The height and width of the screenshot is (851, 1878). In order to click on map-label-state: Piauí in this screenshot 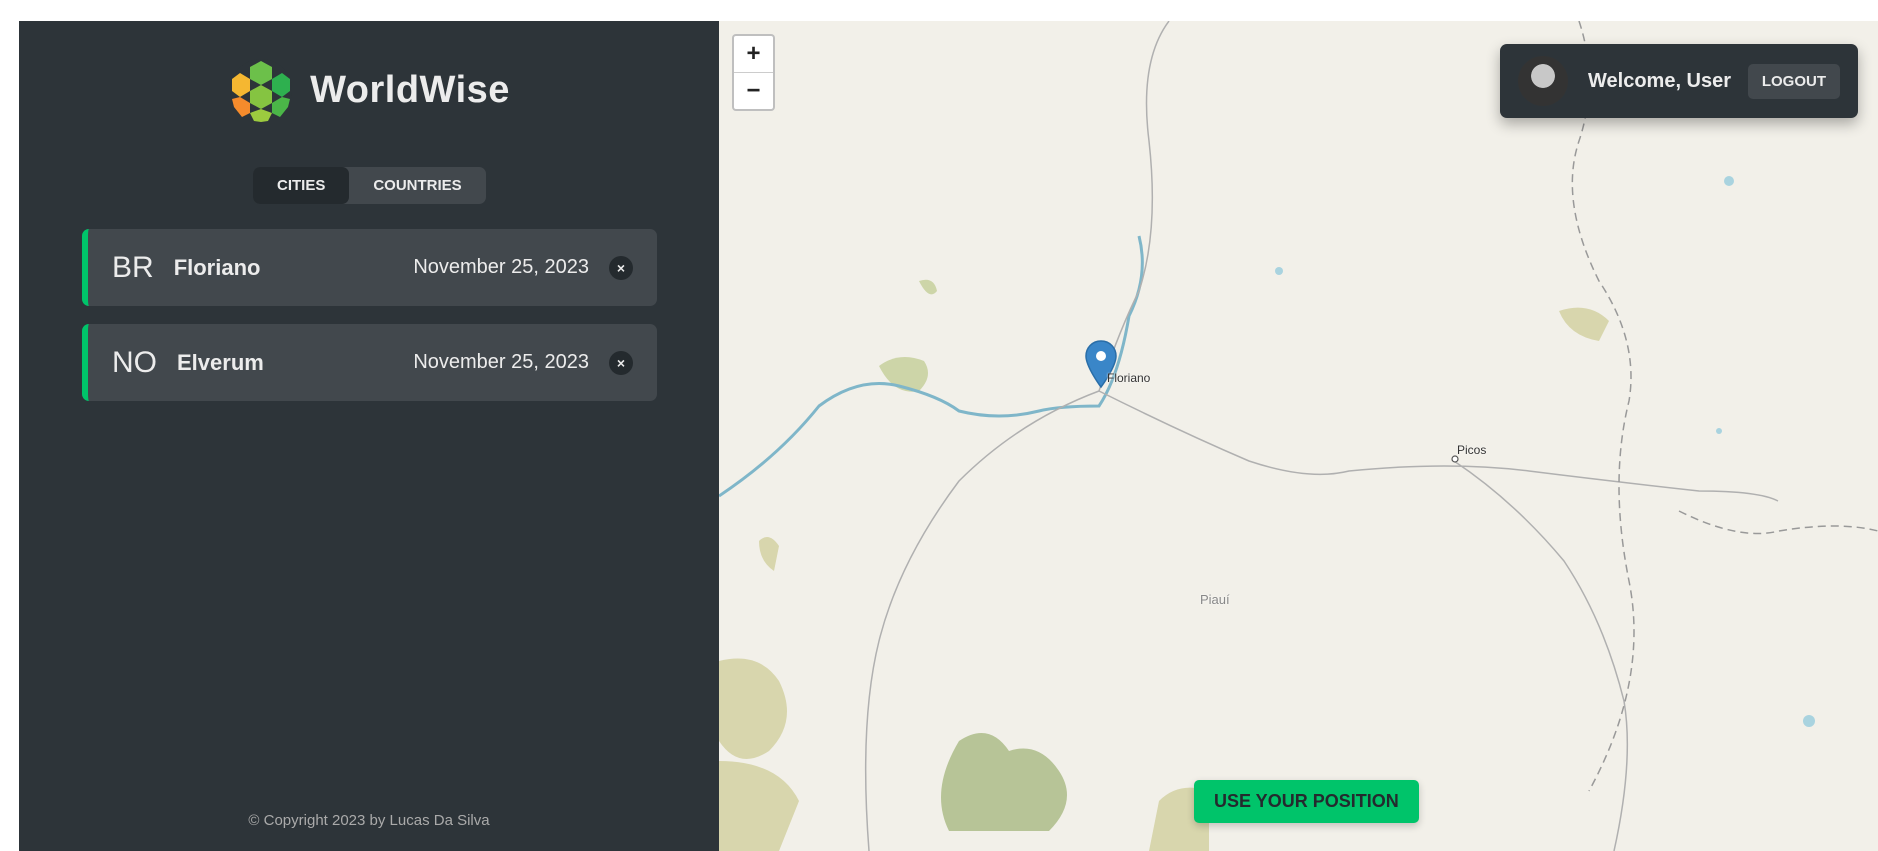, I will do `click(1215, 599)`.